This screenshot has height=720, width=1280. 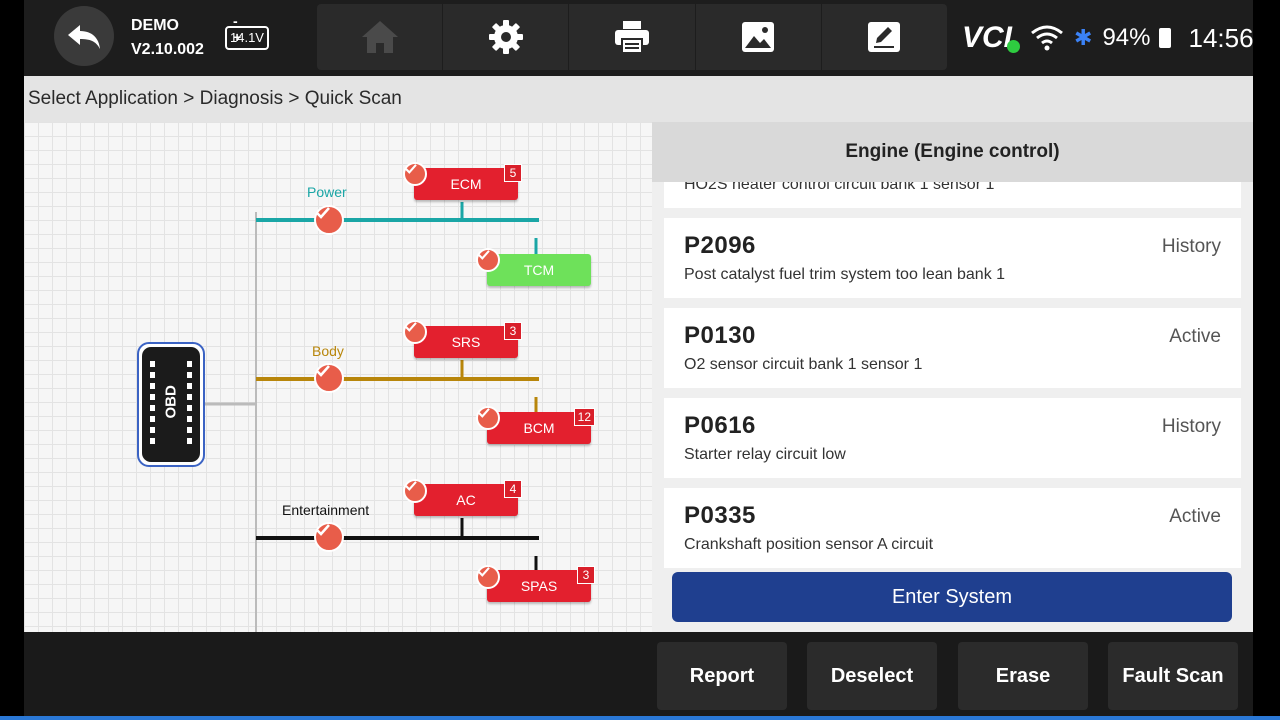 I want to click on dtc-code: P0130, so click(x=720, y=335).